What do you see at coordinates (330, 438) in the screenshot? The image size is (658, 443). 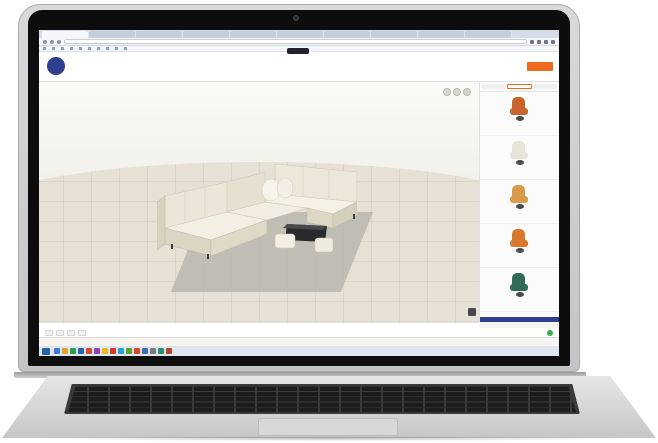 I see `laptop-shadow` at bounding box center [330, 438].